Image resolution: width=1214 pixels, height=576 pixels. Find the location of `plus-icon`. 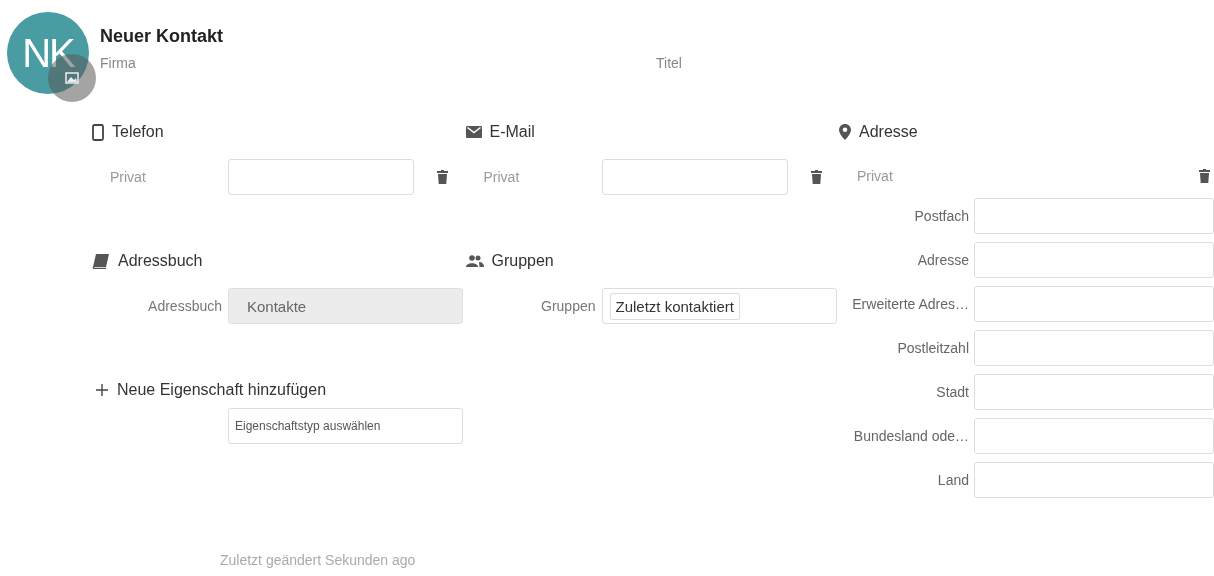

plus-icon is located at coordinates (102, 390).